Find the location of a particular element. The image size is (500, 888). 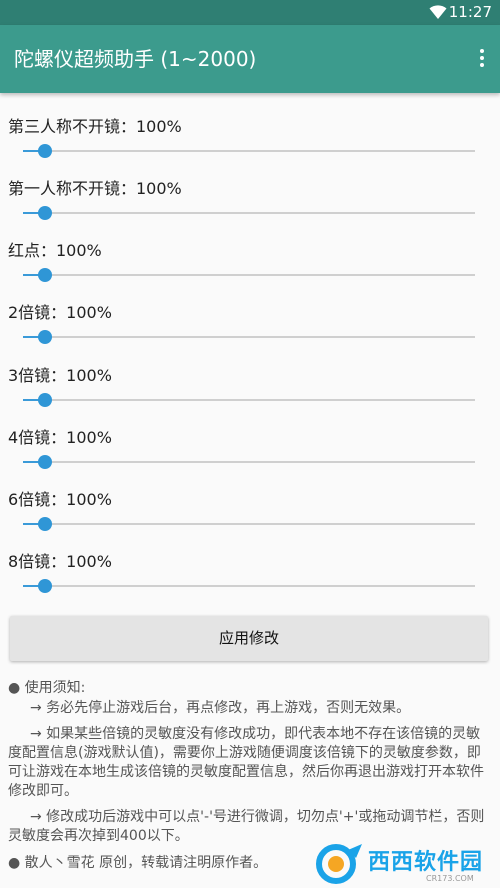

app-bar: 陀螺仪超频助手 (1~2000) is located at coordinates (250, 59).